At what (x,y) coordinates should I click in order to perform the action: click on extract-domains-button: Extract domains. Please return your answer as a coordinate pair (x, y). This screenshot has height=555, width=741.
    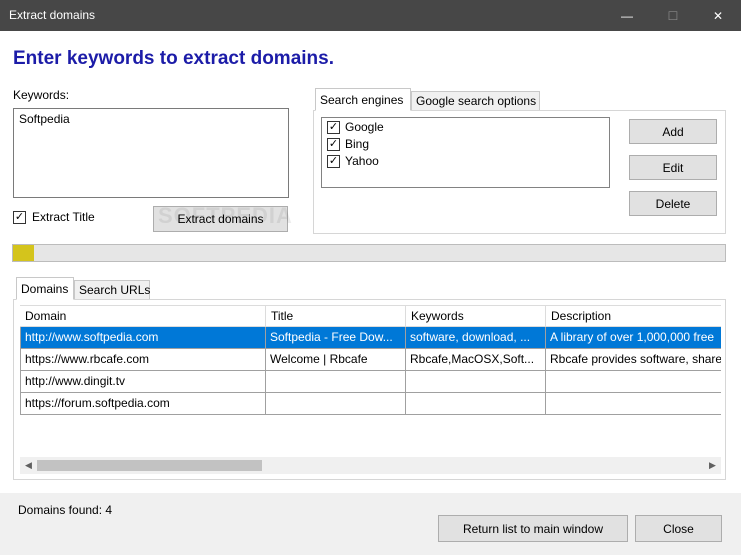
    Looking at the image, I should click on (220, 219).